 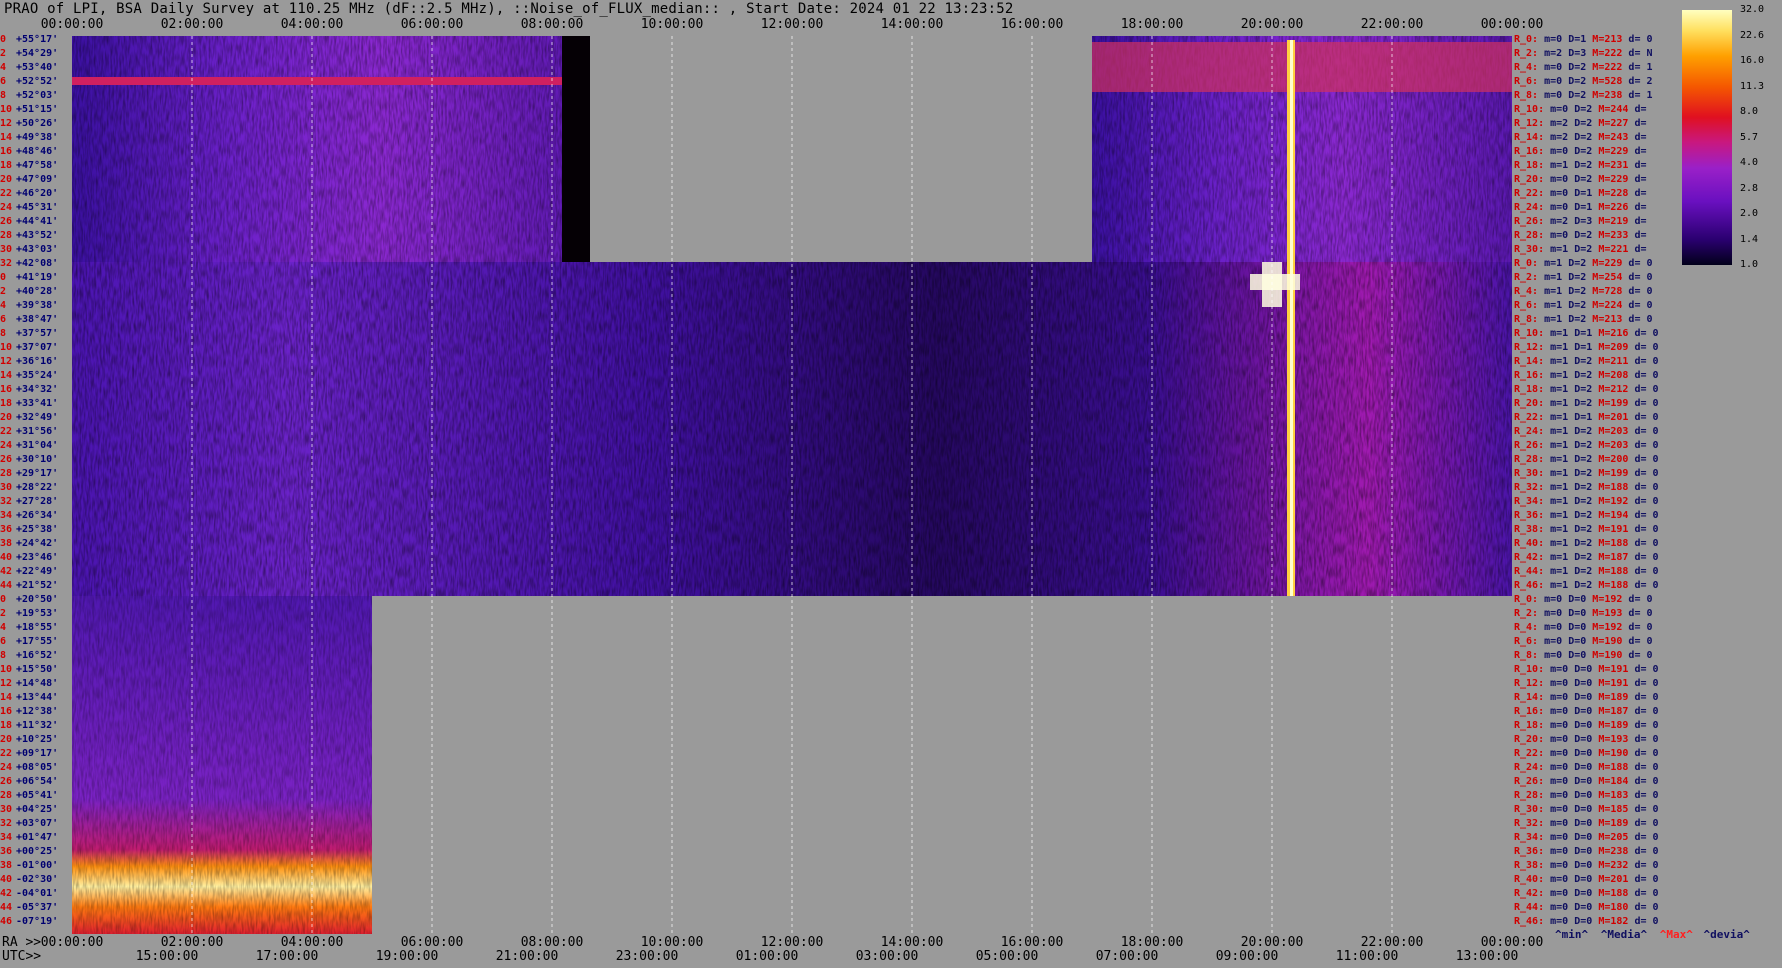 I want to click on ra-time-label: 10:00:00, so click(x=672, y=942).